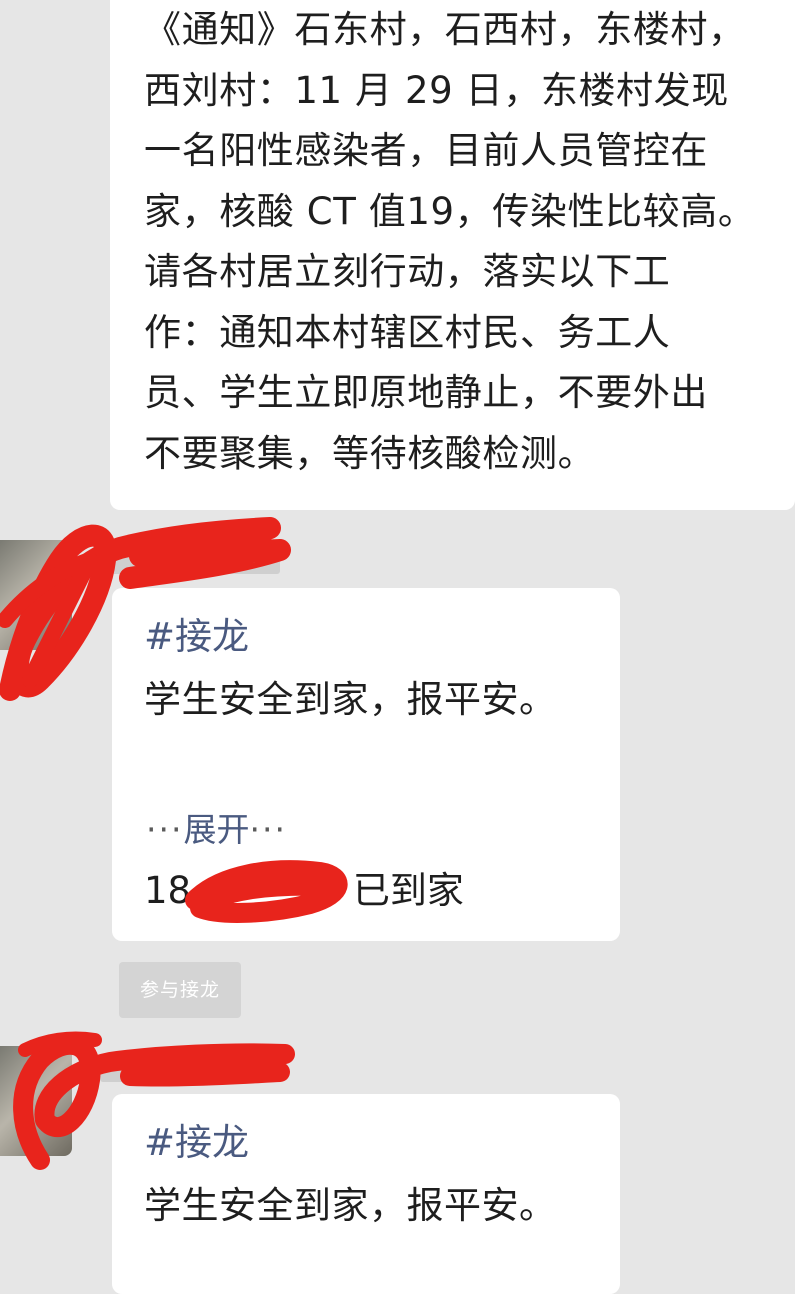 The width and height of the screenshot is (795, 1294). What do you see at coordinates (408, 890) in the screenshot?
I see `entry-suffix: 已到家` at bounding box center [408, 890].